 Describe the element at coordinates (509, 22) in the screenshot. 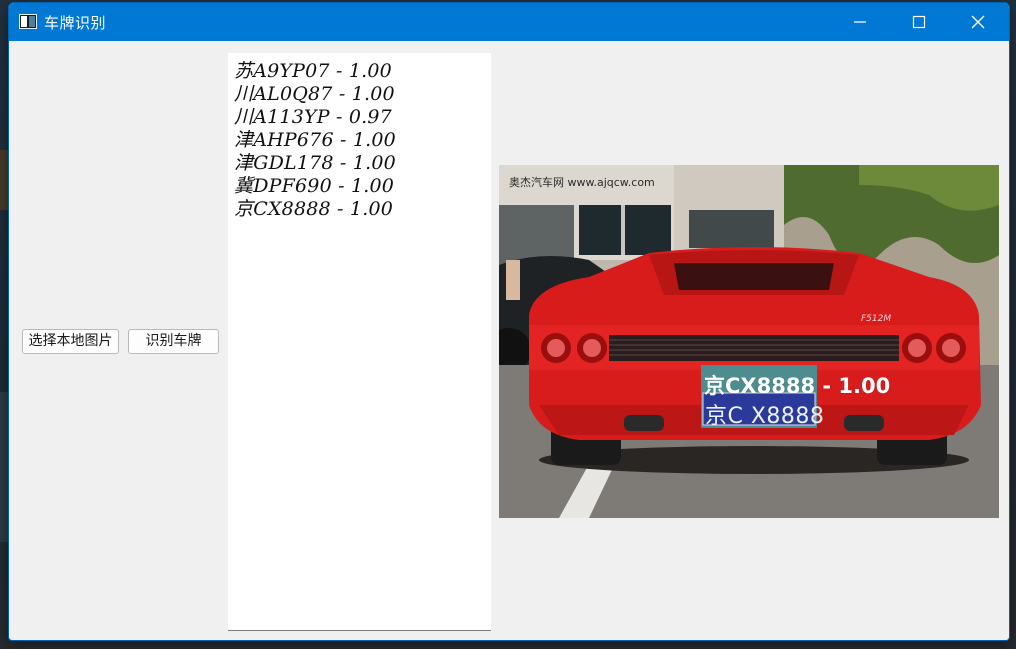

I see `title-bar: 车牌识别` at that location.